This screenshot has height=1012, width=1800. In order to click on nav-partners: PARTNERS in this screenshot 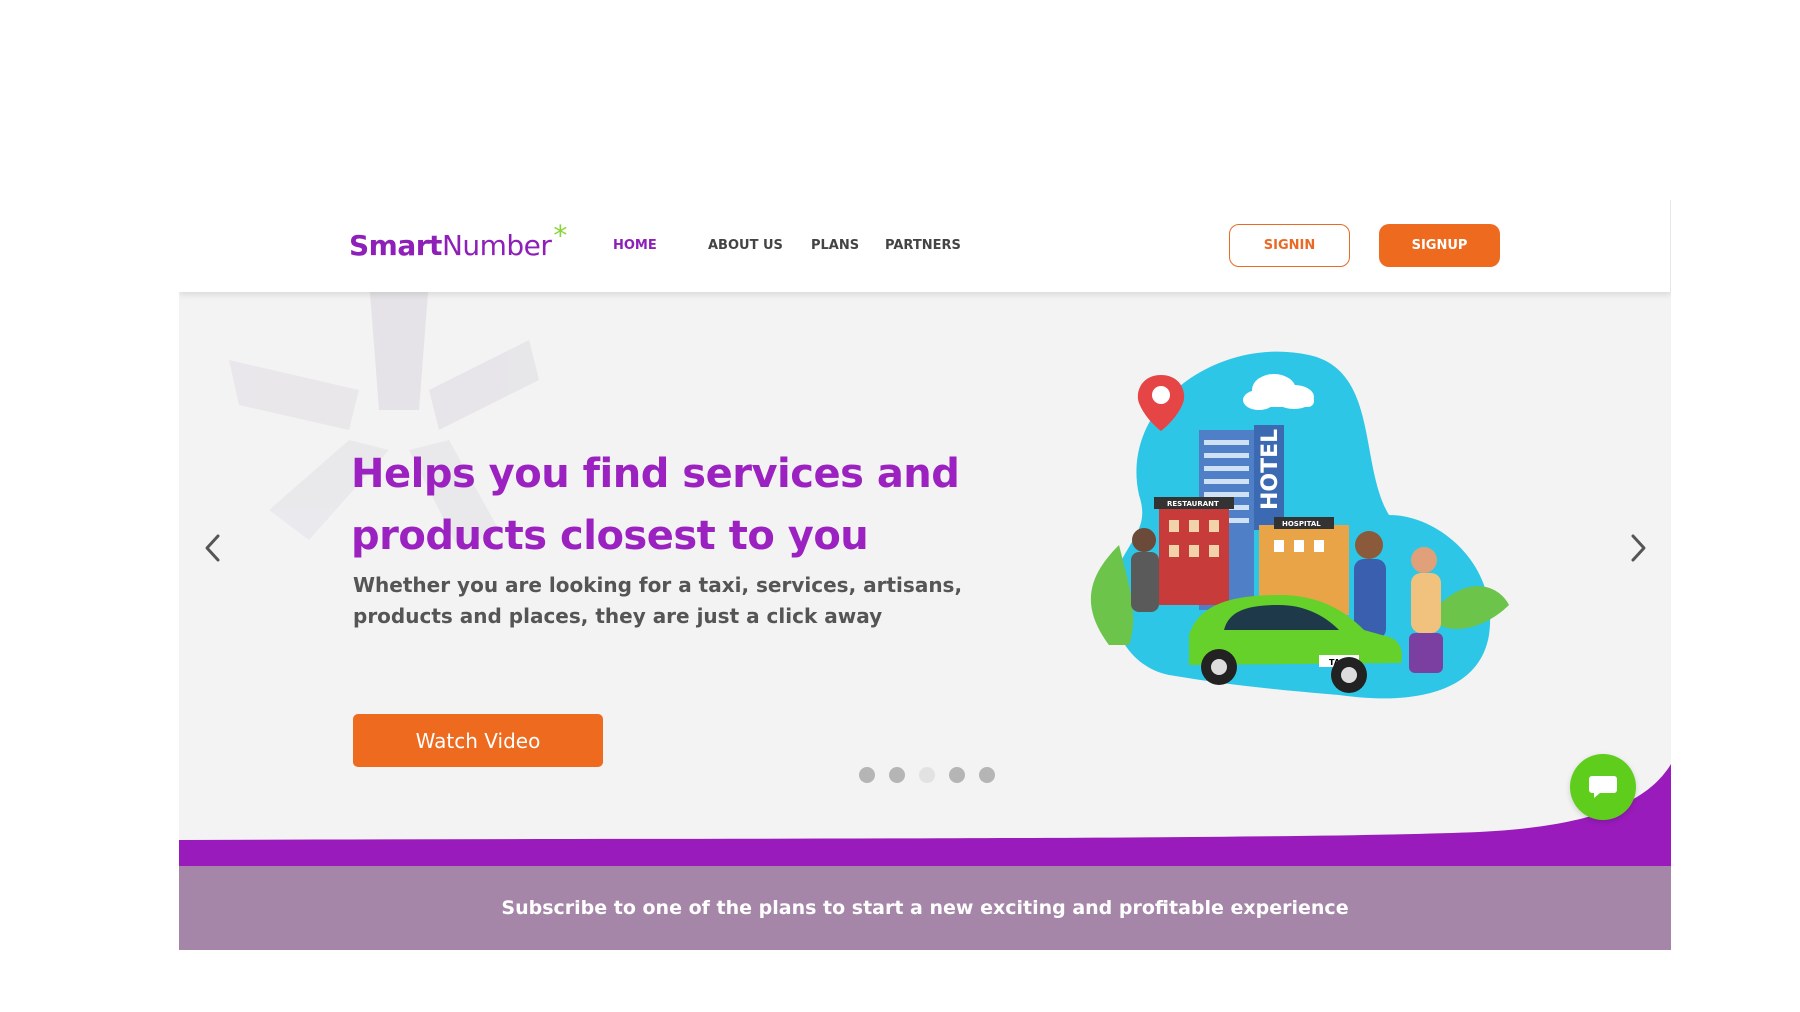, I will do `click(923, 245)`.